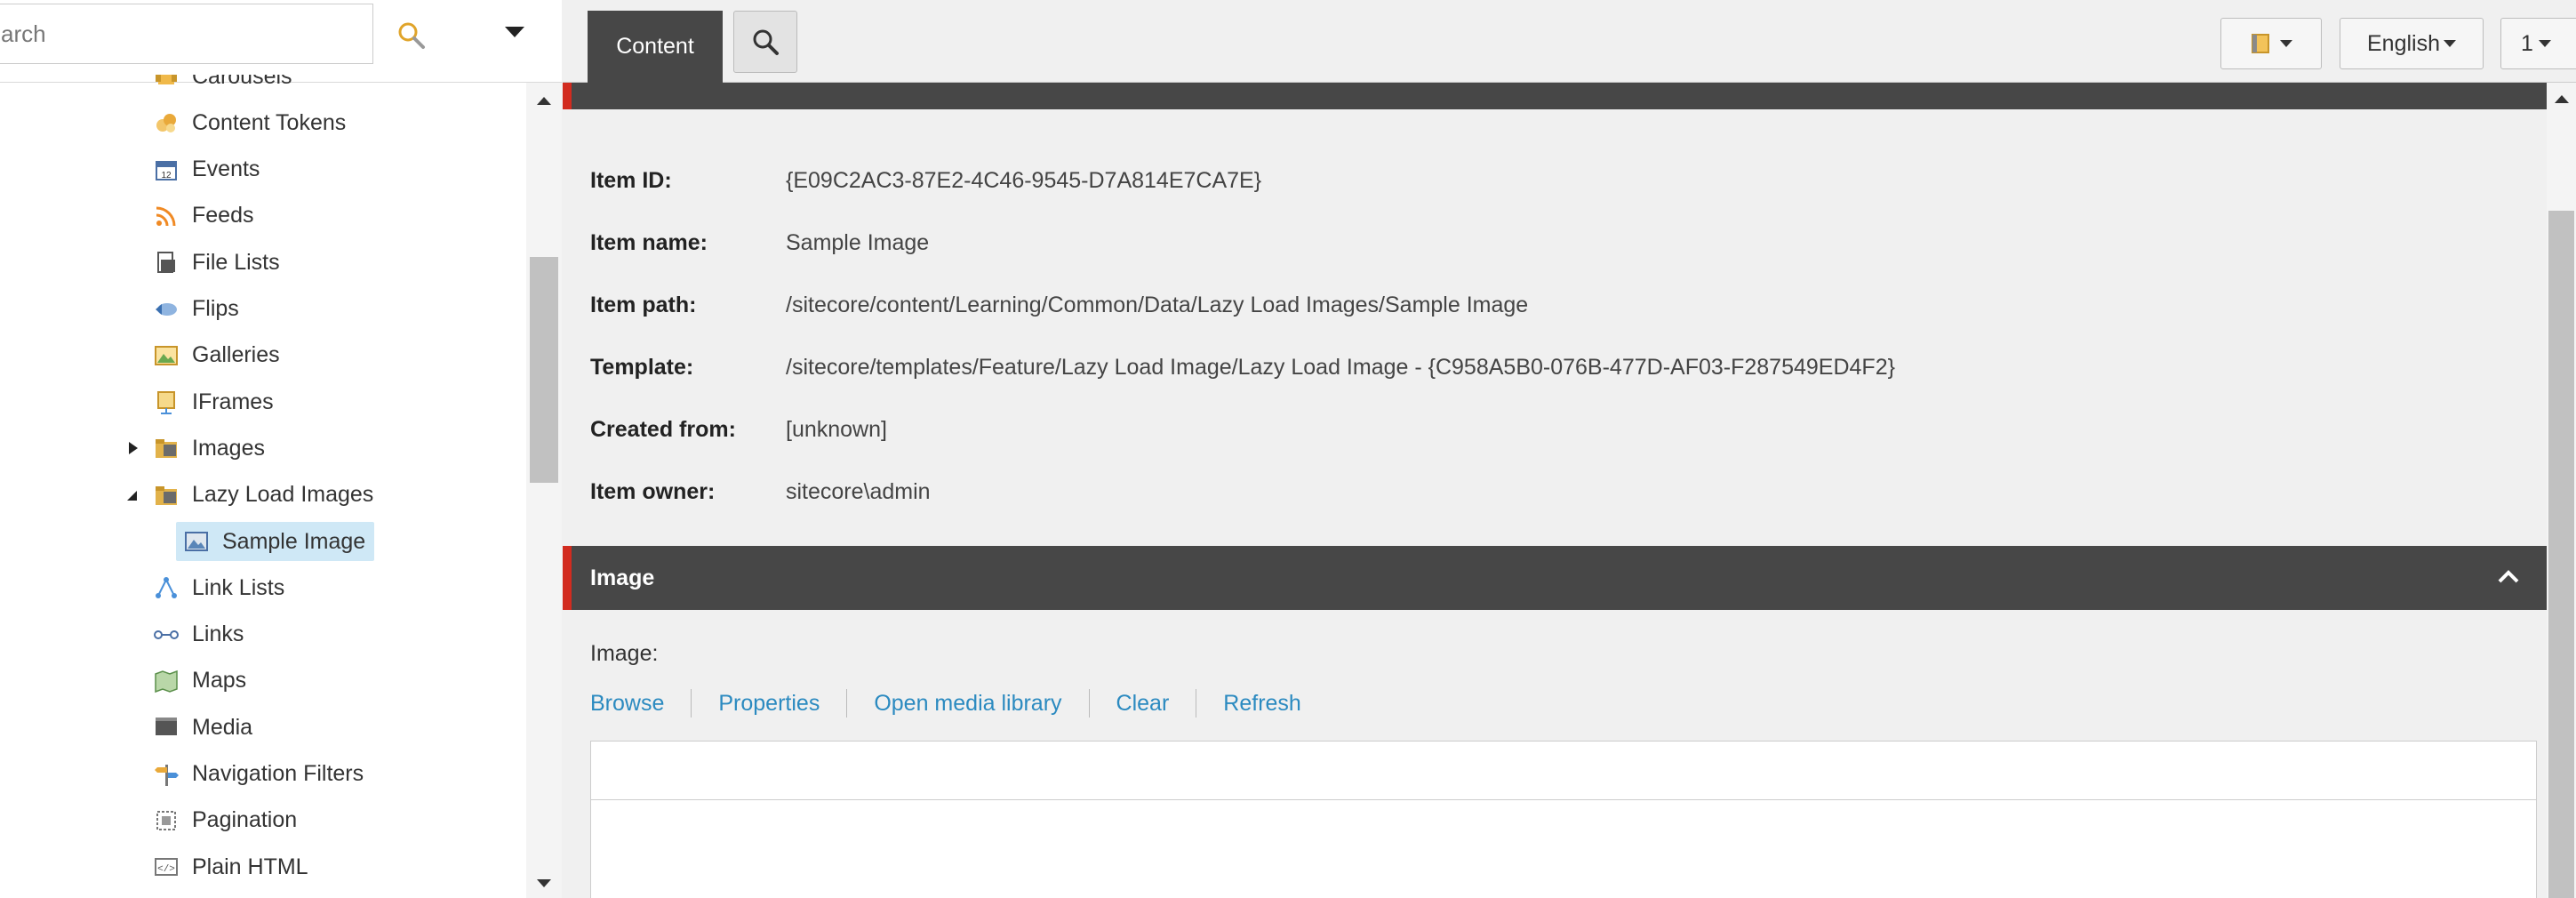  Describe the element at coordinates (219, 681) in the screenshot. I see `tree-item-label: Maps` at that location.